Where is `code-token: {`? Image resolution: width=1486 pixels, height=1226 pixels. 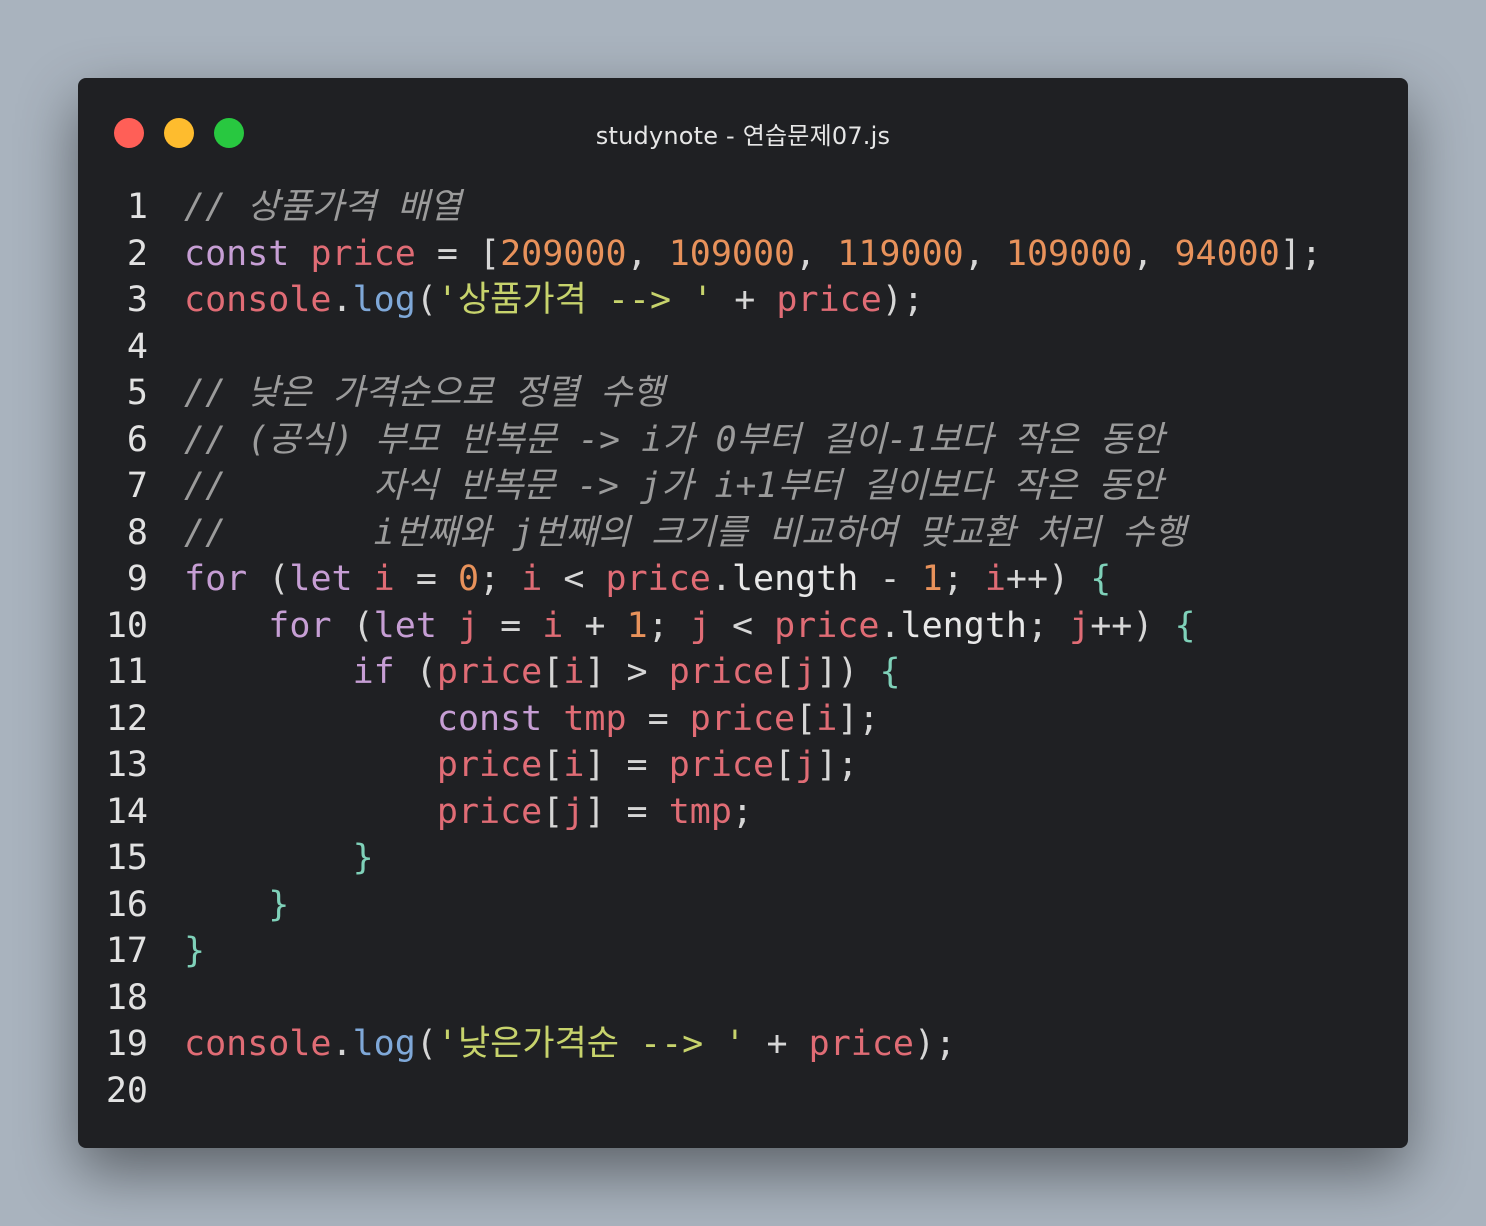 code-token: { is located at coordinates (1101, 579).